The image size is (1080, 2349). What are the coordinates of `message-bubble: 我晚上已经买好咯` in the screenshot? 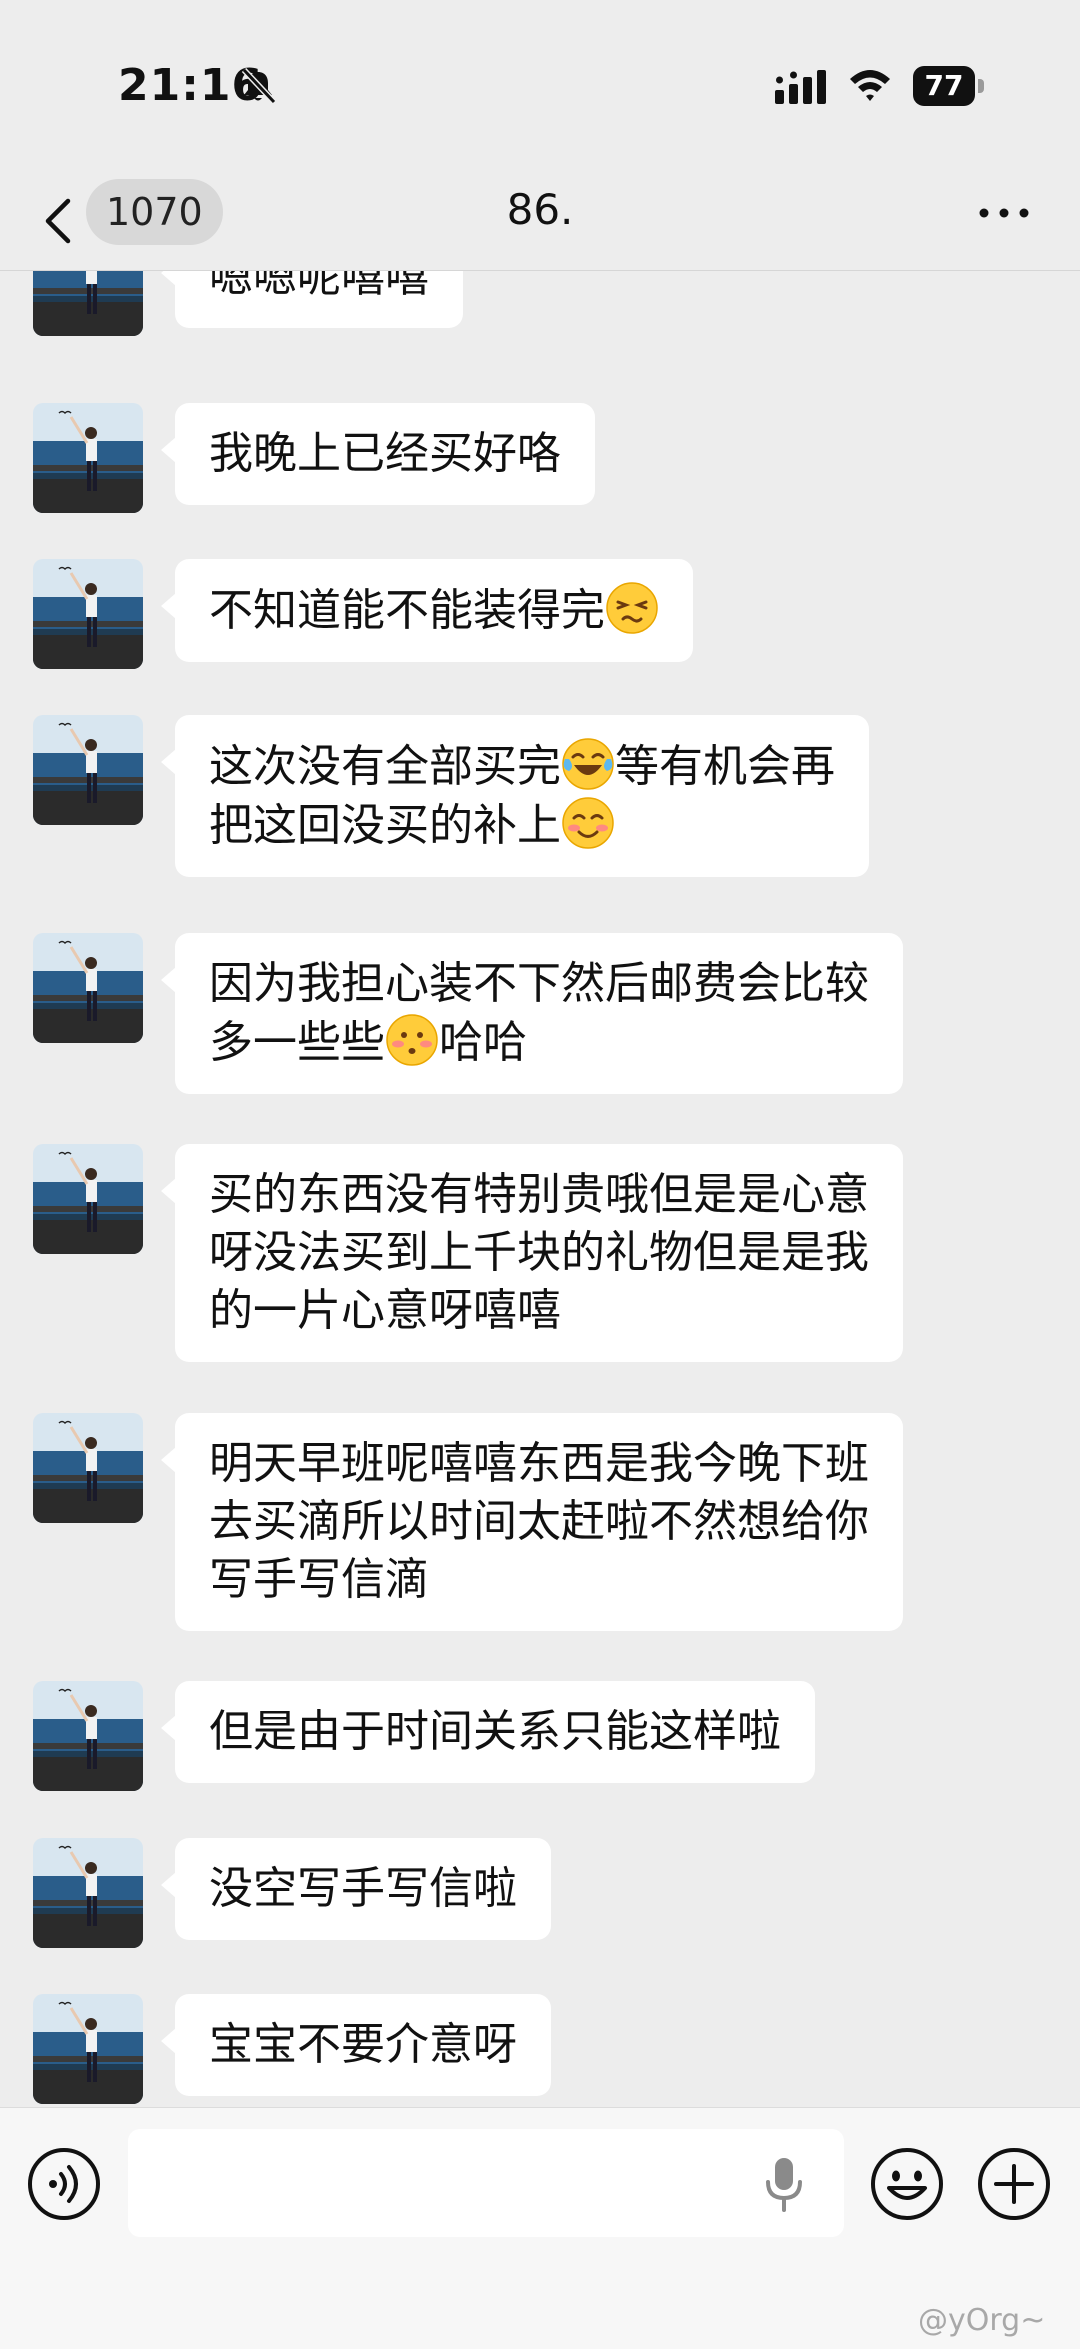 It's located at (378, 454).